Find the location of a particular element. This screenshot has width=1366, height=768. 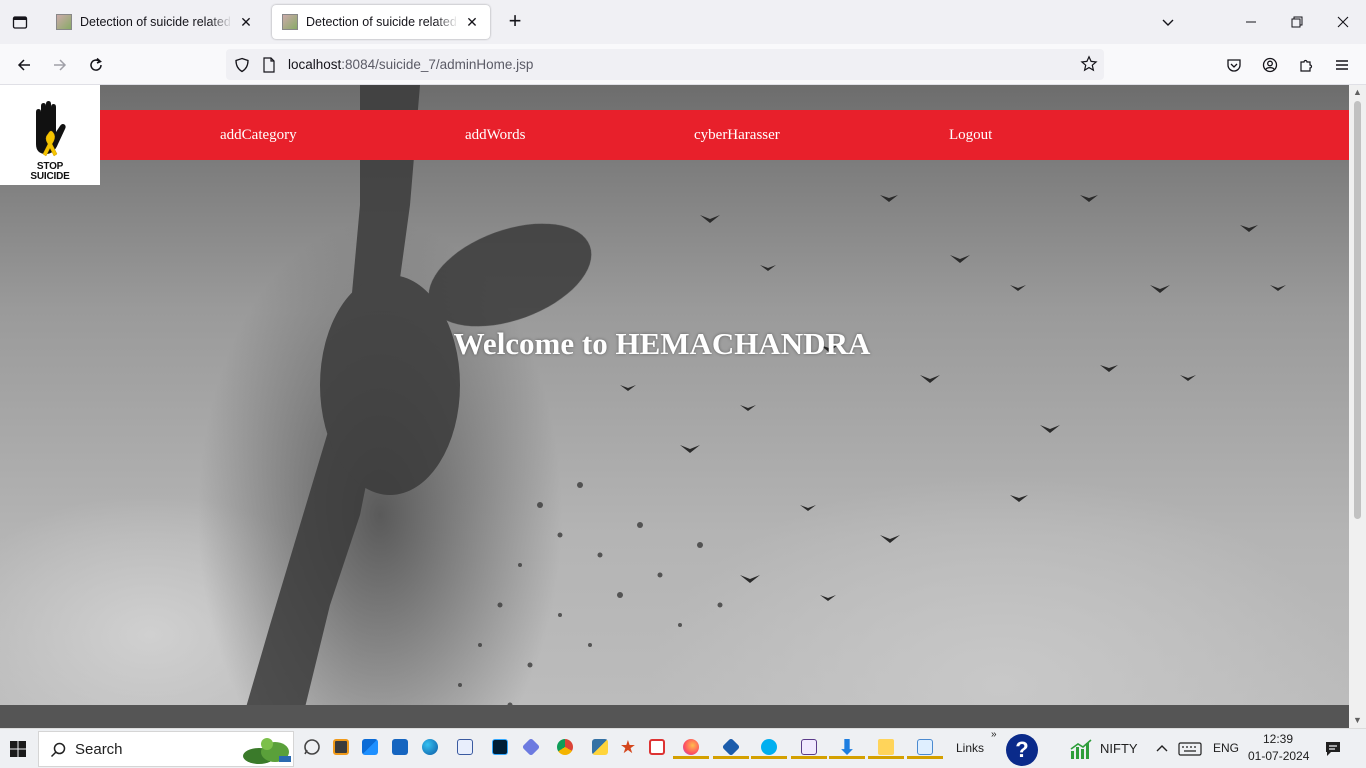

app-menu-button is located at coordinates (1342, 65).